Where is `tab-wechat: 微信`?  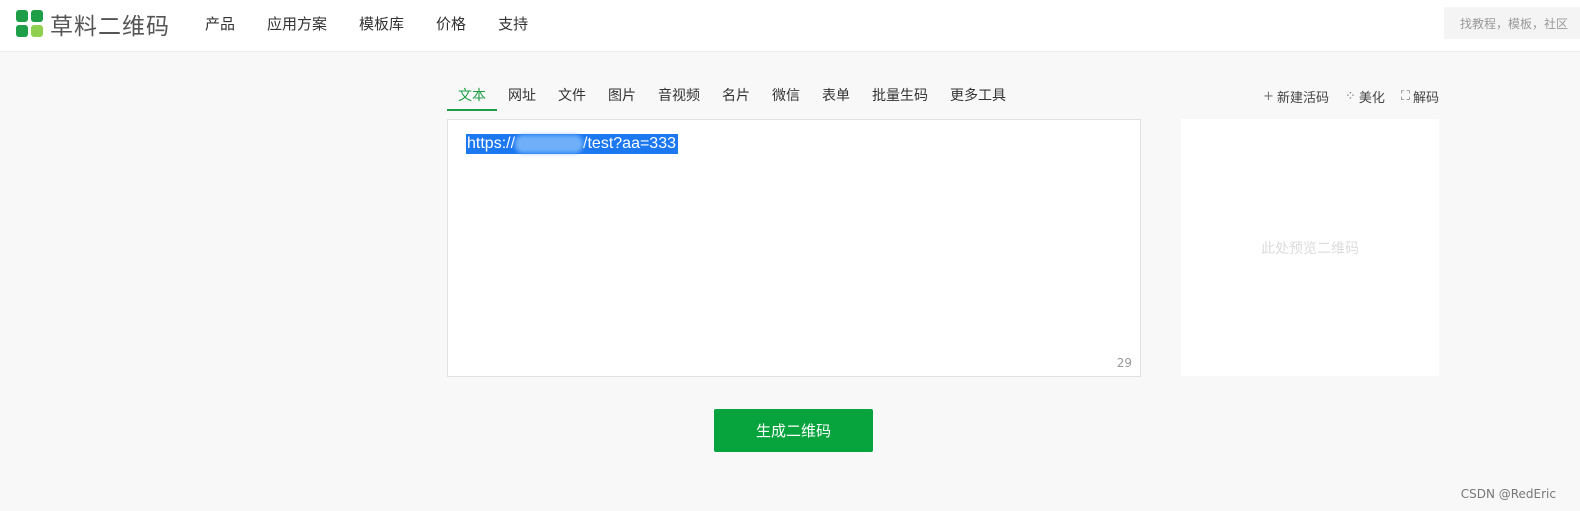
tab-wechat: 微信 is located at coordinates (786, 98).